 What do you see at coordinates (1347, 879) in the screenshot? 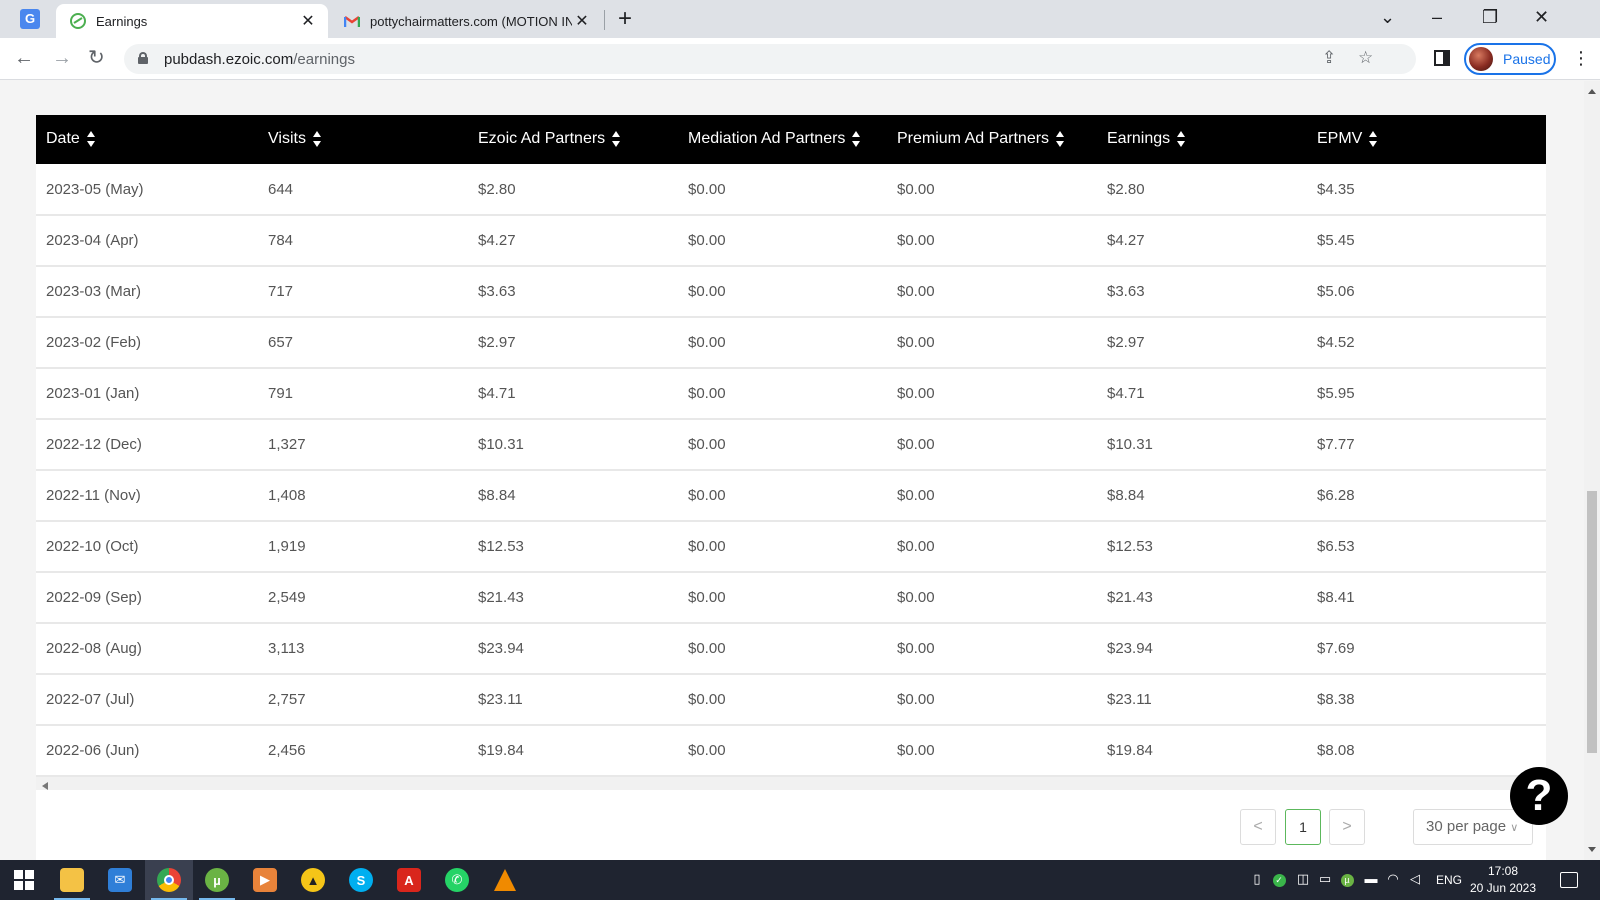
I see `utorrent-tray-icon: µ` at bounding box center [1347, 879].